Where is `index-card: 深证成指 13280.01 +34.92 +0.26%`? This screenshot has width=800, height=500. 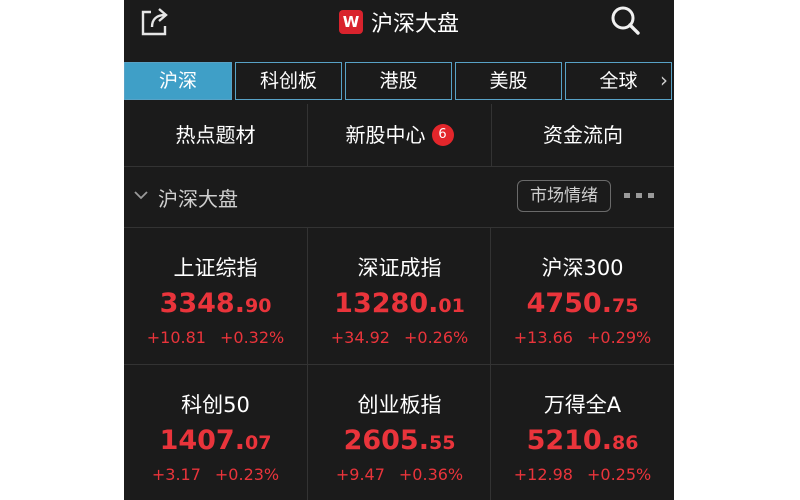
index-card: 深证成指 13280.01 +34.92 +0.26% is located at coordinates (399, 296).